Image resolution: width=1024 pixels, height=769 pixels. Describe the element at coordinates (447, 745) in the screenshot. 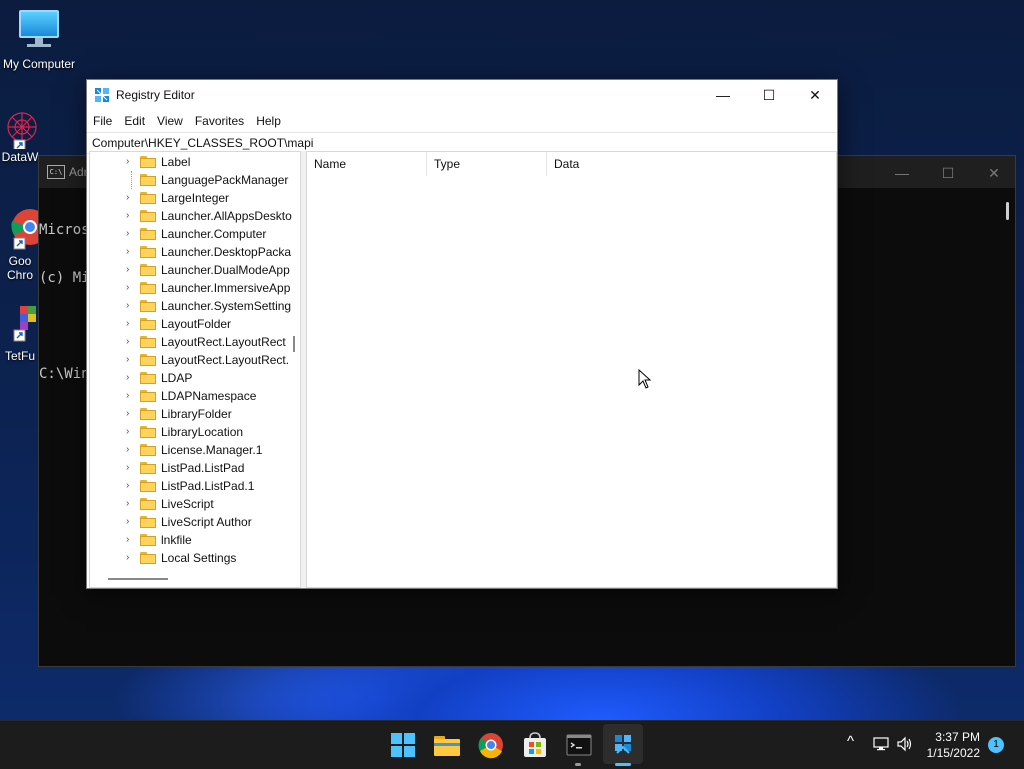

I see `file-explorer-icon` at that location.